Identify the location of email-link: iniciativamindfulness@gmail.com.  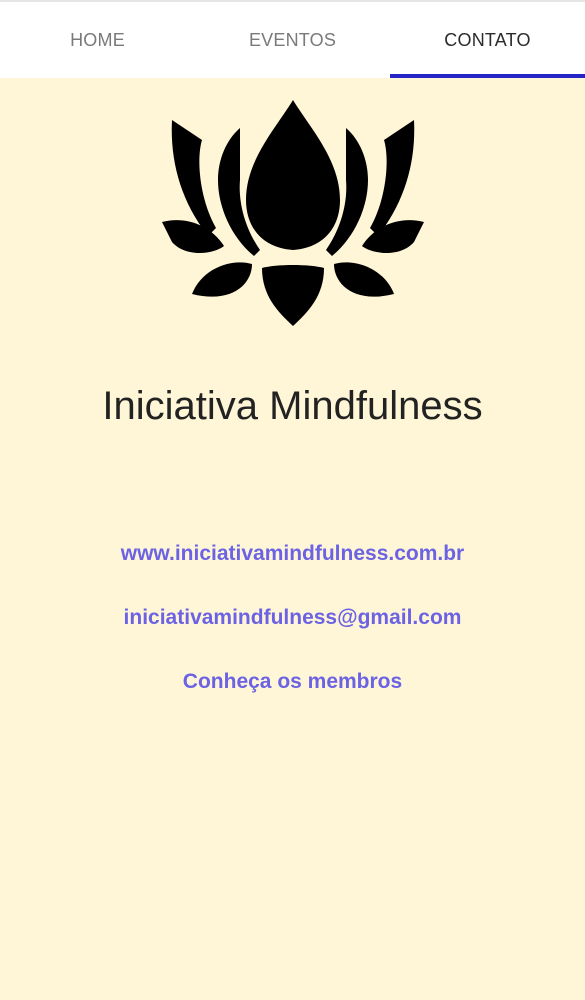
(292, 618).